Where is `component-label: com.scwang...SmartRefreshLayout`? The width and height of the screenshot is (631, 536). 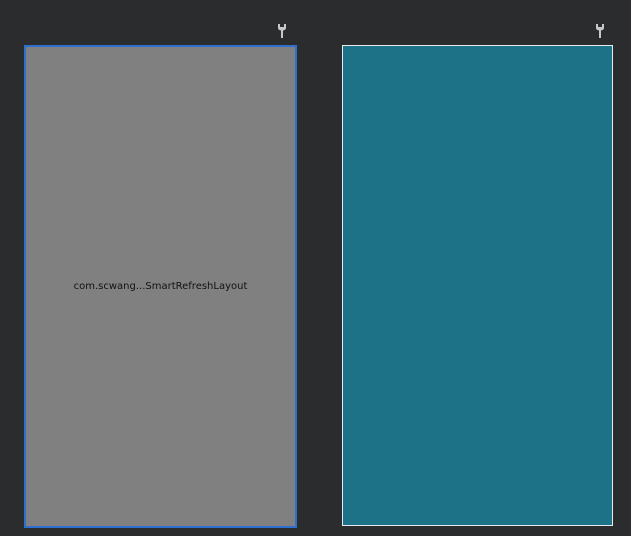 component-label: com.scwang...SmartRefreshLayout is located at coordinates (160, 286).